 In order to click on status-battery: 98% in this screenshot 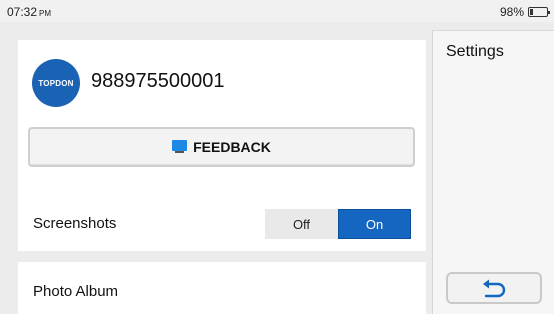, I will do `click(524, 12)`.